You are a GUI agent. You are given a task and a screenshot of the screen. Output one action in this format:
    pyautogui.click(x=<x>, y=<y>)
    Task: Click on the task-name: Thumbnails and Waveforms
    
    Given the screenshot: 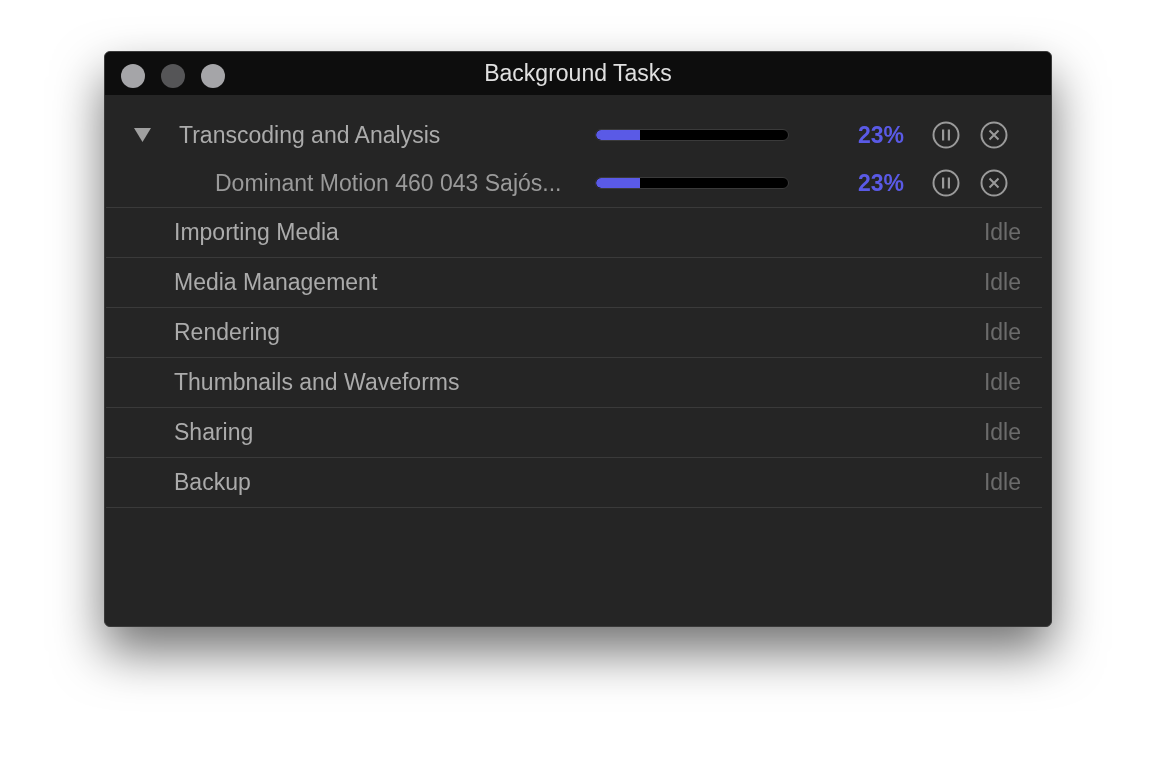 What is the action you would take?
    pyautogui.click(x=317, y=383)
    